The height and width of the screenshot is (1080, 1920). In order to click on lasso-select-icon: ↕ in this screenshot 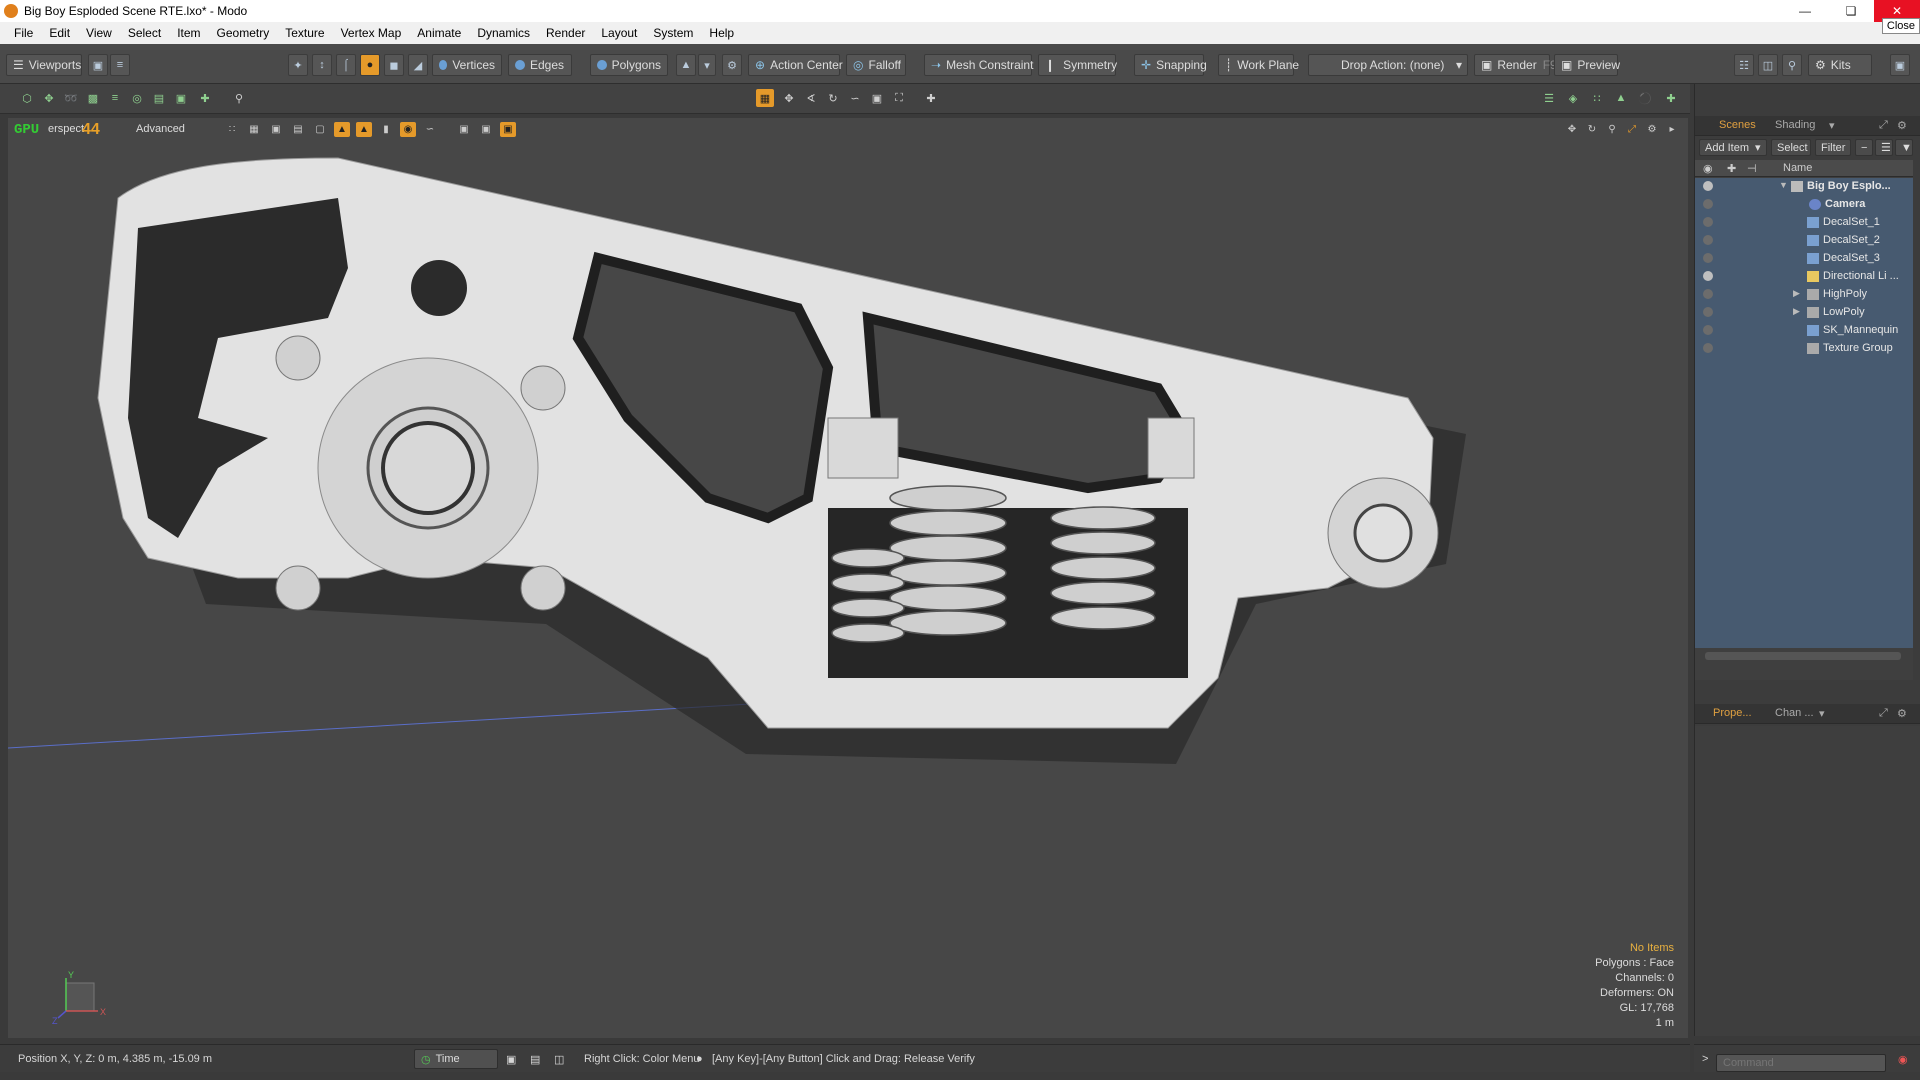, I will do `click(322, 65)`.